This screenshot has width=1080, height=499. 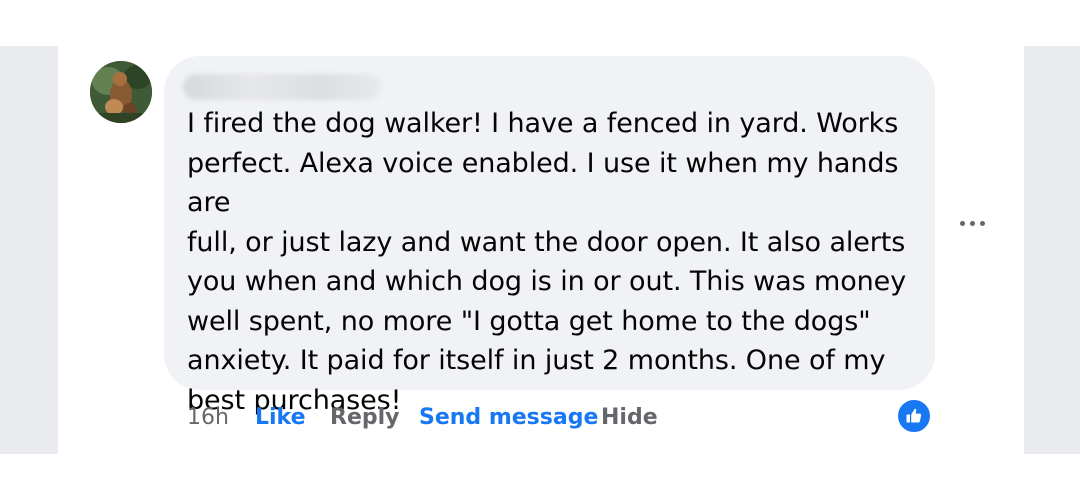 I want to click on left-gutter, so click(x=29, y=250).